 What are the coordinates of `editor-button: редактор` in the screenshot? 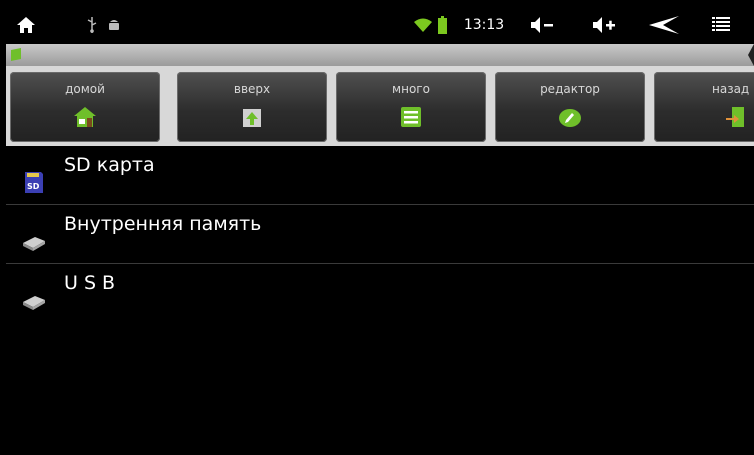 It's located at (570, 107).